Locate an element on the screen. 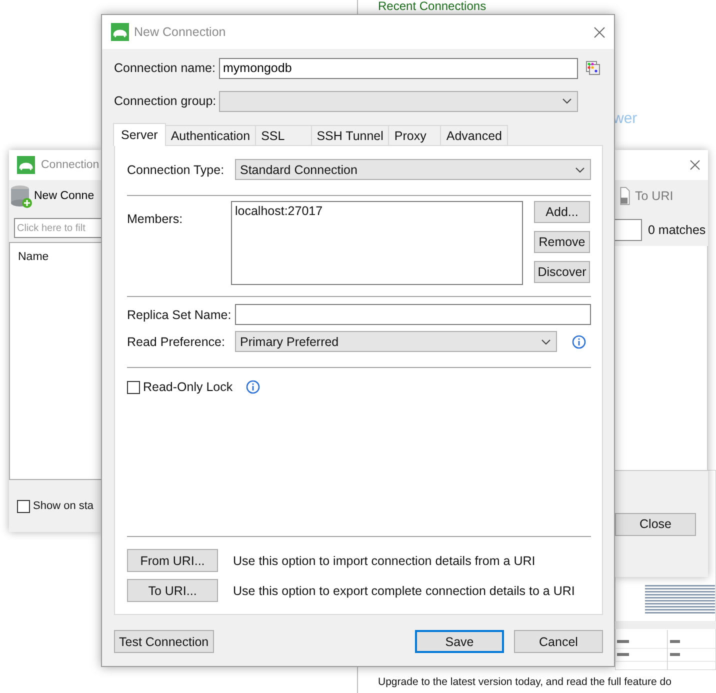  read-only-lock-checkbox: Read-Only Lock is located at coordinates (180, 387).